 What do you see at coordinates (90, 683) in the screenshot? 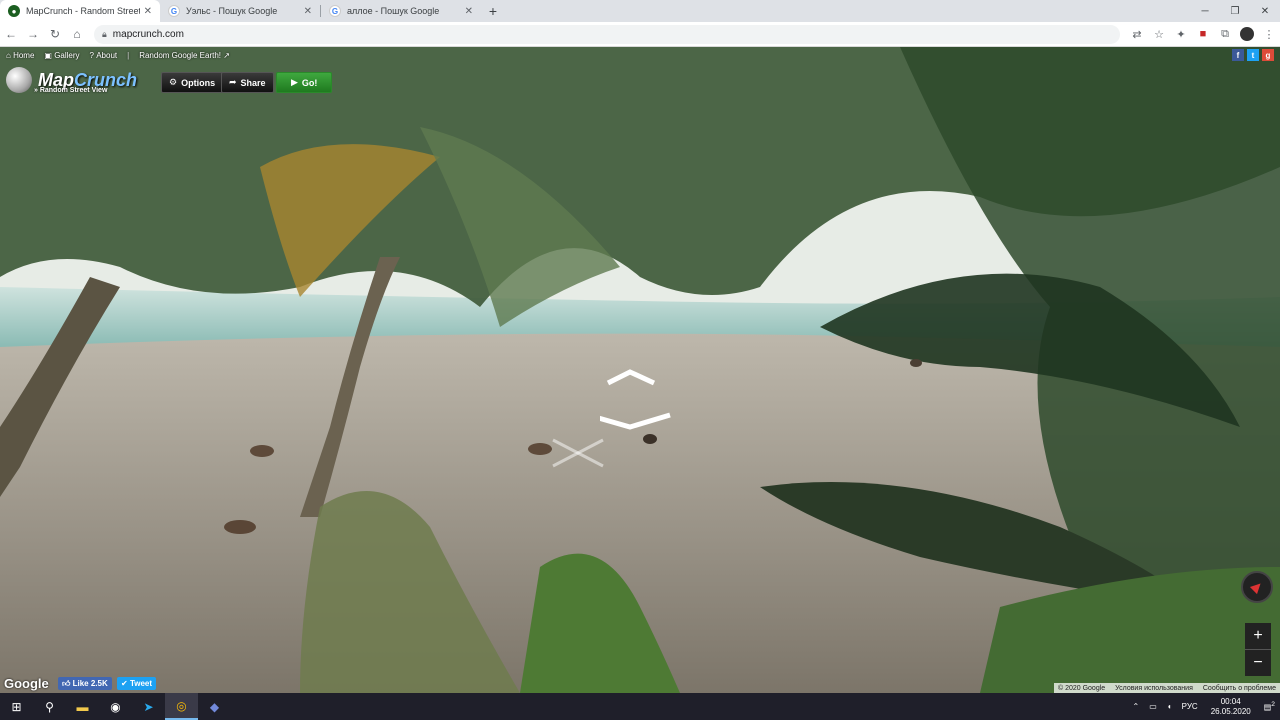
I see `like-label: Like 2.5K` at bounding box center [90, 683].